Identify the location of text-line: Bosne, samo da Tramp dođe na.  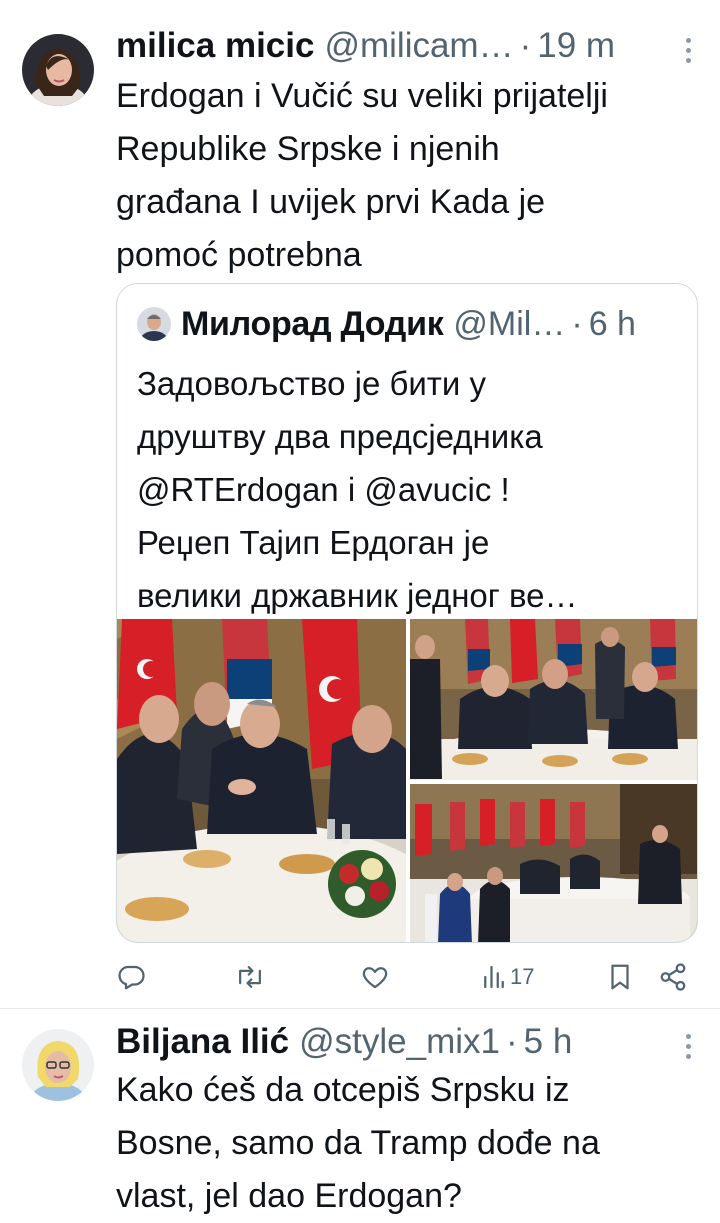
(358, 1143).